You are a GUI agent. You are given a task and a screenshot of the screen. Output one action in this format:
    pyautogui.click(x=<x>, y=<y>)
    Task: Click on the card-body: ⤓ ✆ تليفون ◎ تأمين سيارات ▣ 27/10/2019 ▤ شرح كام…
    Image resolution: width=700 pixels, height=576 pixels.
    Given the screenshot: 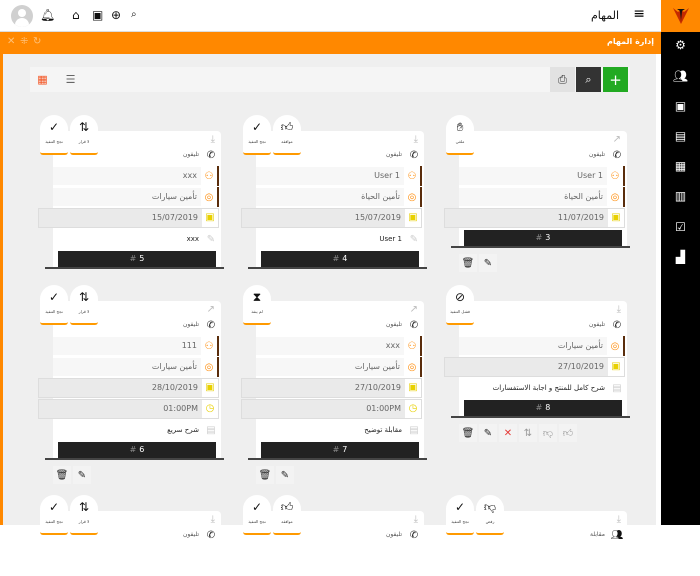 What is the action you would take?
    pyautogui.click(x=537, y=359)
    